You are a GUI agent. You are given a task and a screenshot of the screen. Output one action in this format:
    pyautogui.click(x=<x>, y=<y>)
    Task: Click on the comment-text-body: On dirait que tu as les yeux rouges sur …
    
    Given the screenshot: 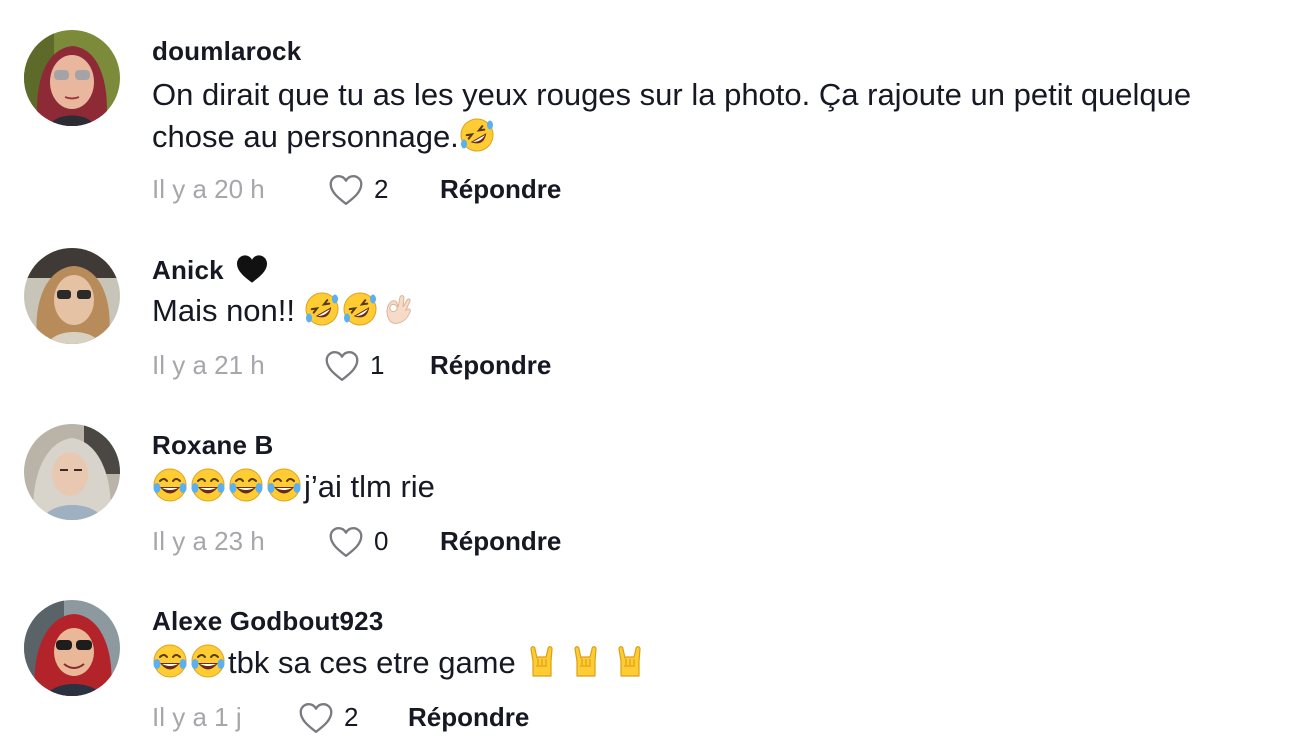 What is the action you would take?
    pyautogui.click(x=672, y=115)
    